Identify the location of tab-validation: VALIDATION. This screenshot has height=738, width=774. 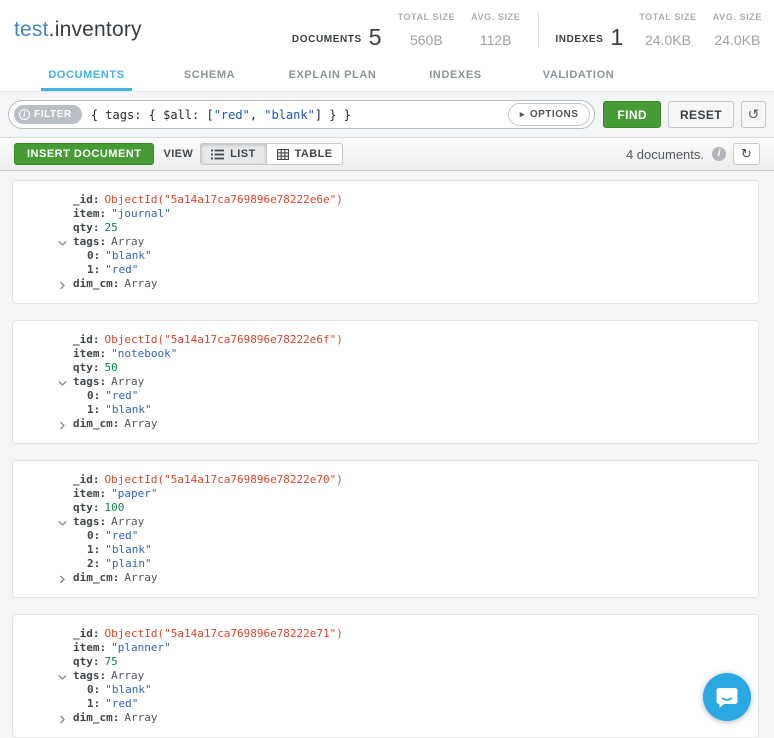
(578, 75).